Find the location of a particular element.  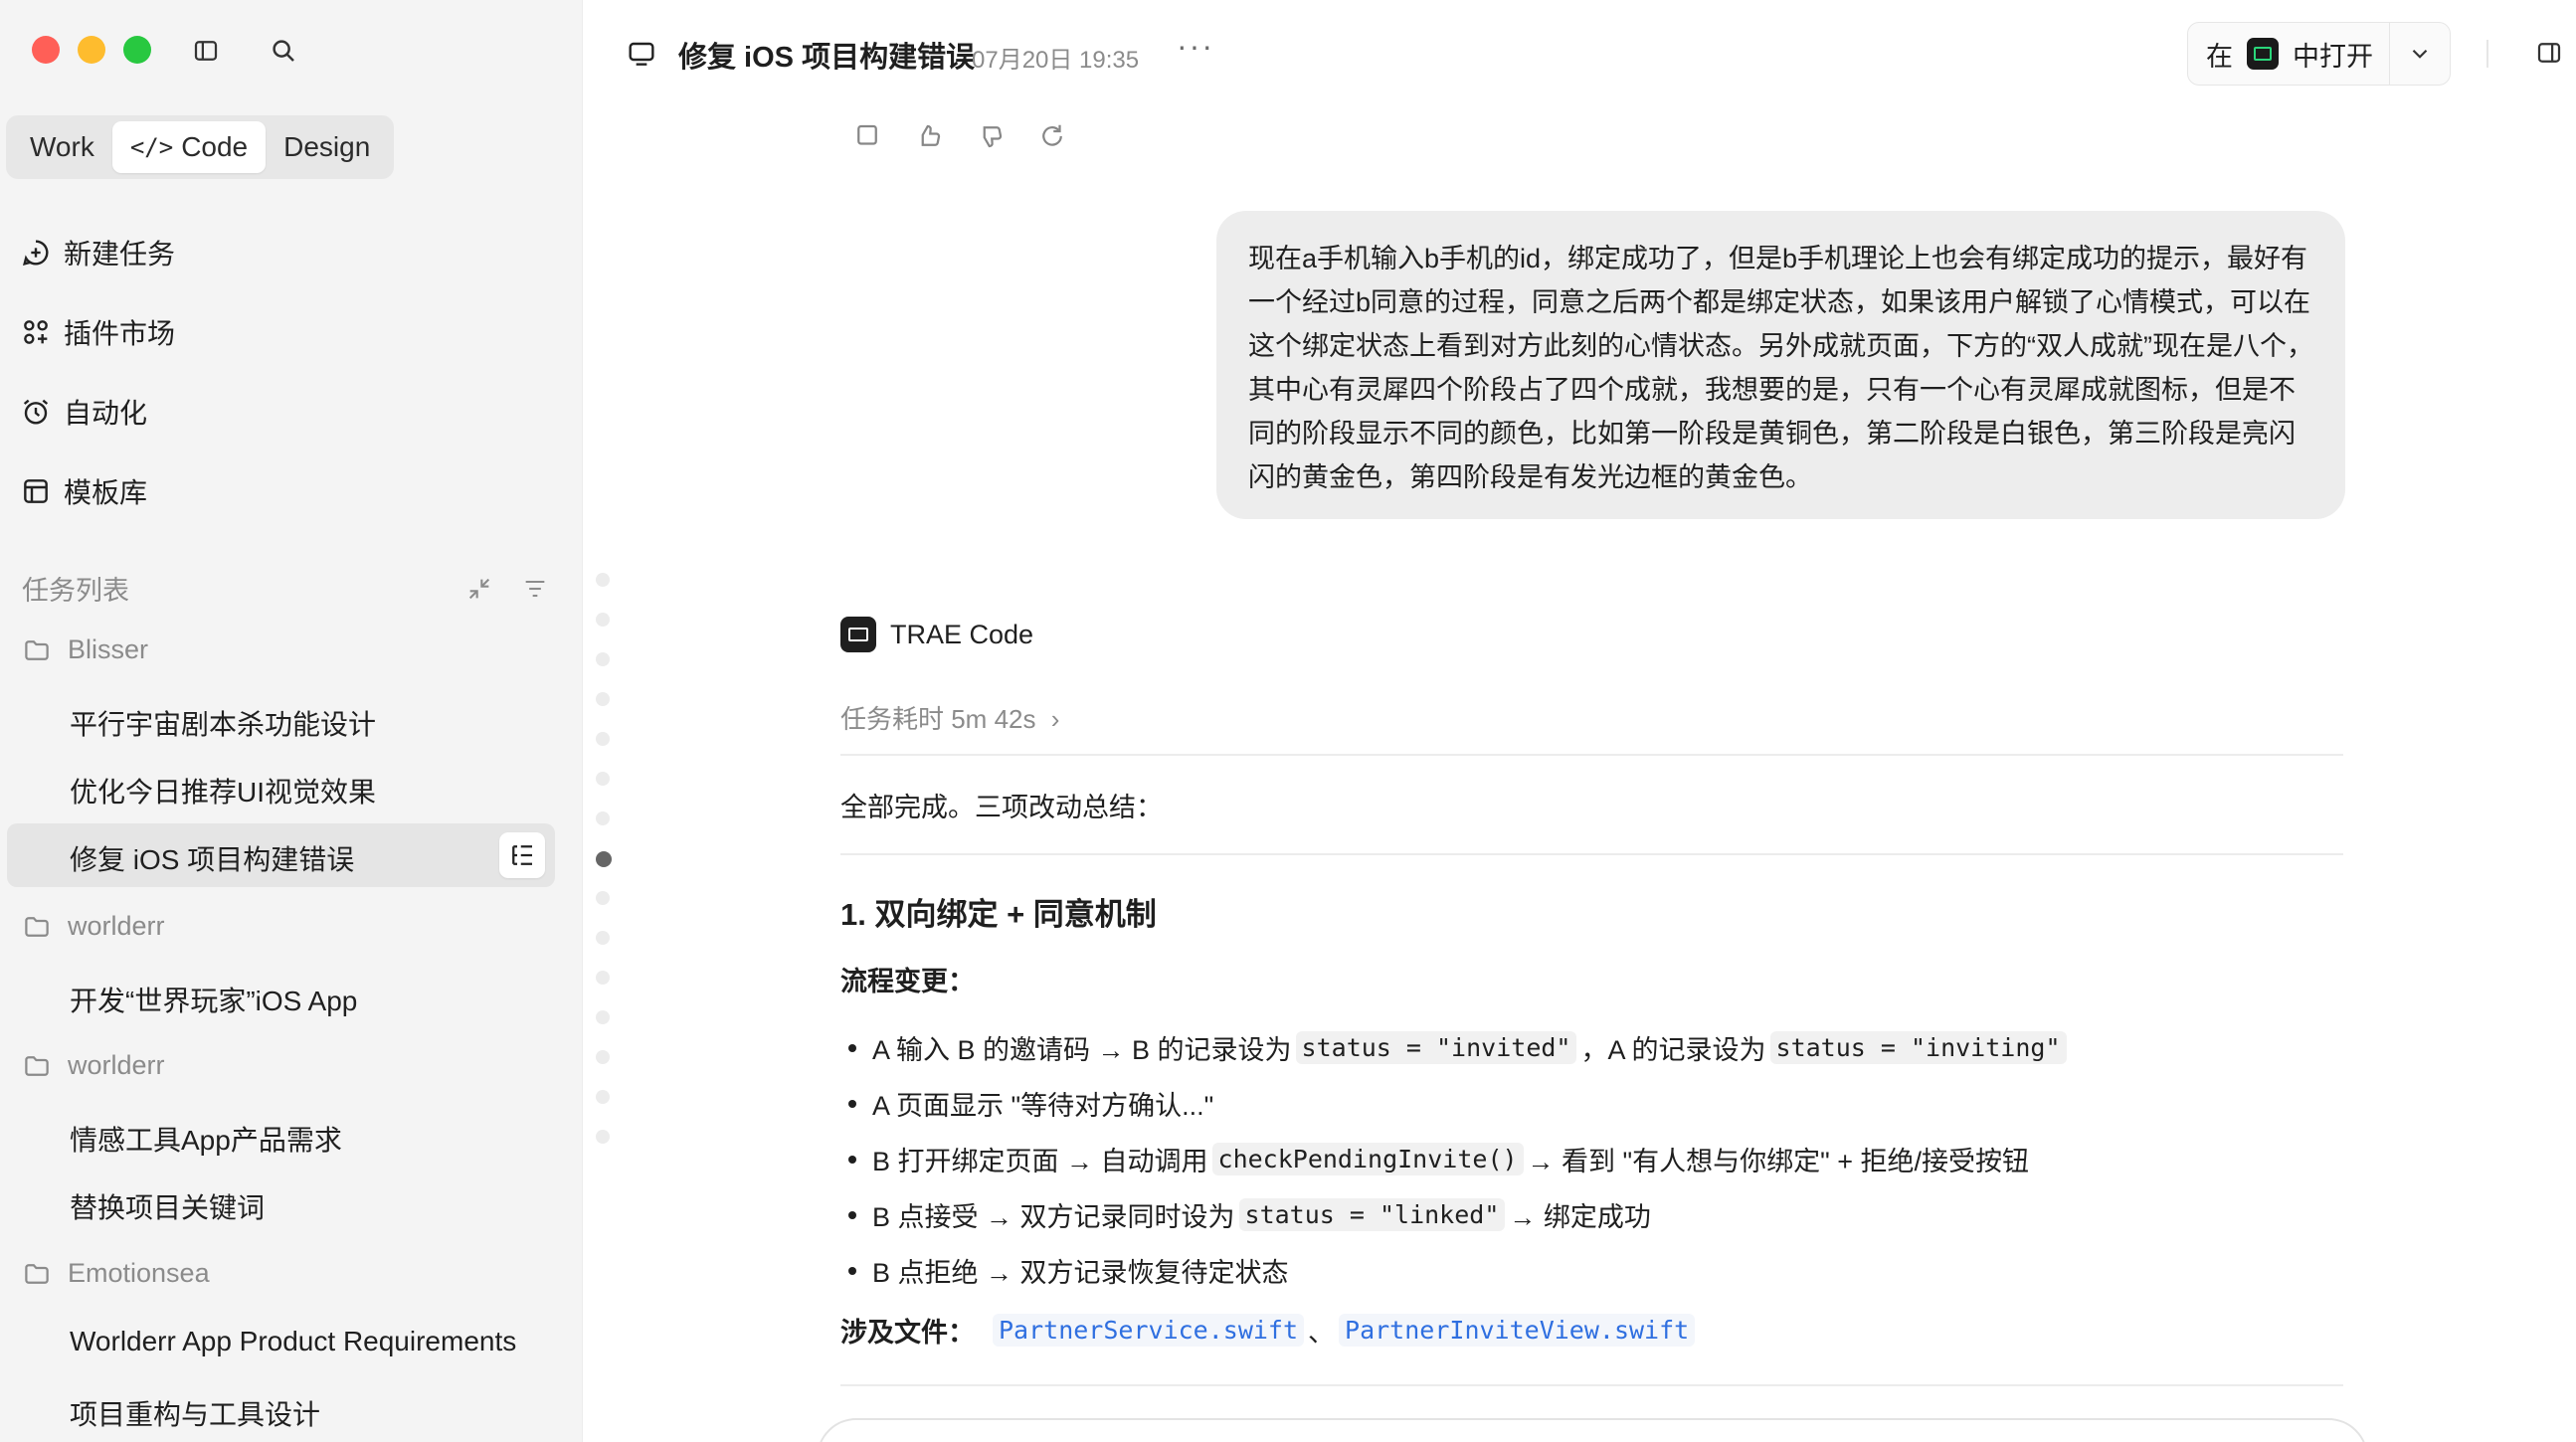

file-link: PartnerService.swift is located at coordinates (1149, 1331).